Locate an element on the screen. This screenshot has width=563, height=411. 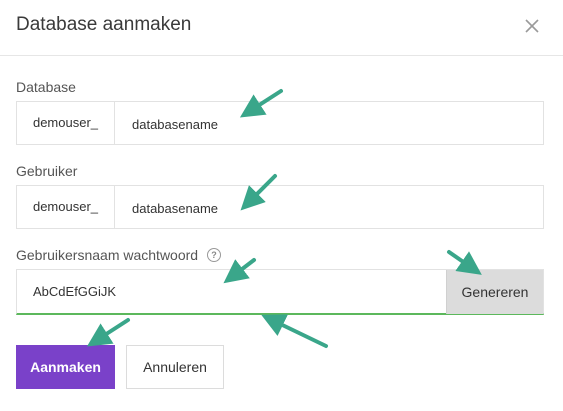
generate-password-button: Genereren is located at coordinates (494, 292).